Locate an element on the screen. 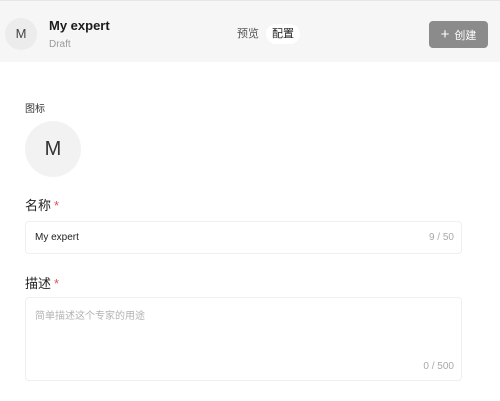 The image size is (500, 401). name-char-counter: 9 / 50 is located at coordinates (441, 237).